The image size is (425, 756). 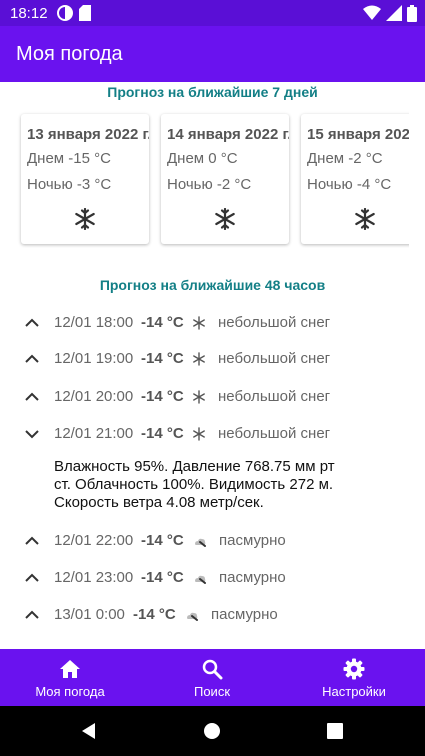 What do you see at coordinates (412, 13) in the screenshot?
I see `battery-icon` at bounding box center [412, 13].